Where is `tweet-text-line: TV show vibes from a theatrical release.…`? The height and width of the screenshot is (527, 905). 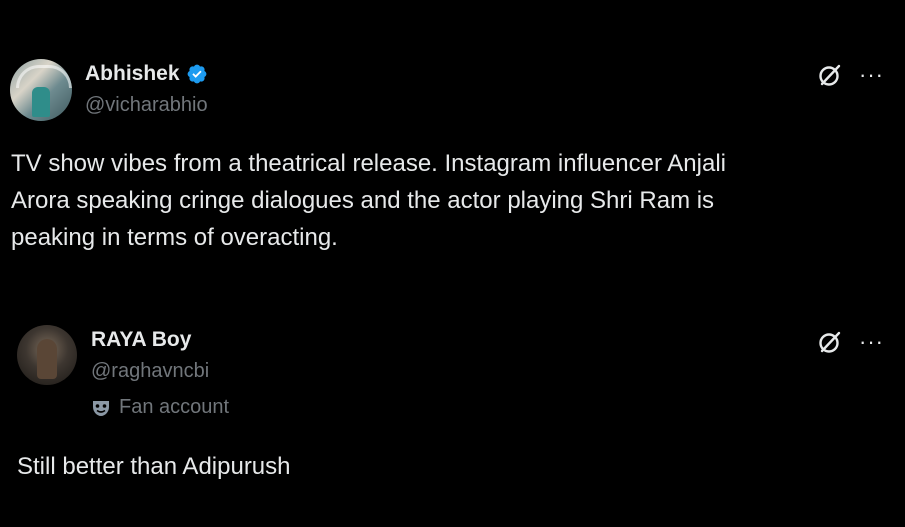 tweet-text-line: TV show vibes from a theatrical release.… is located at coordinates (368, 163).